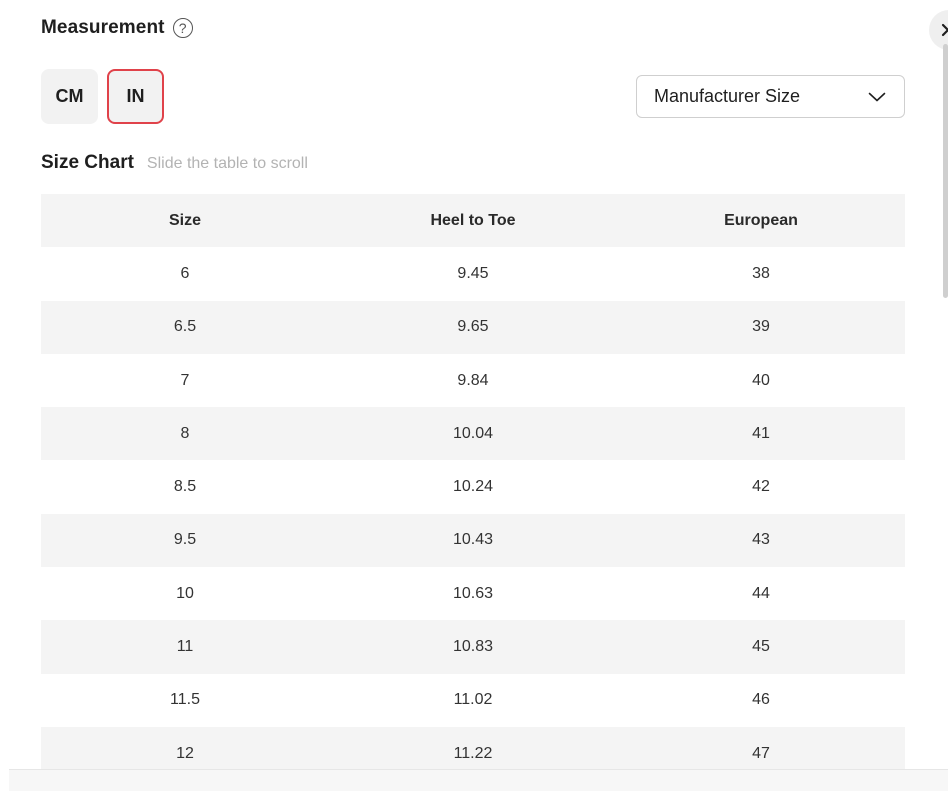 The height and width of the screenshot is (791, 948). I want to click on page-title: Measurement, so click(103, 27).